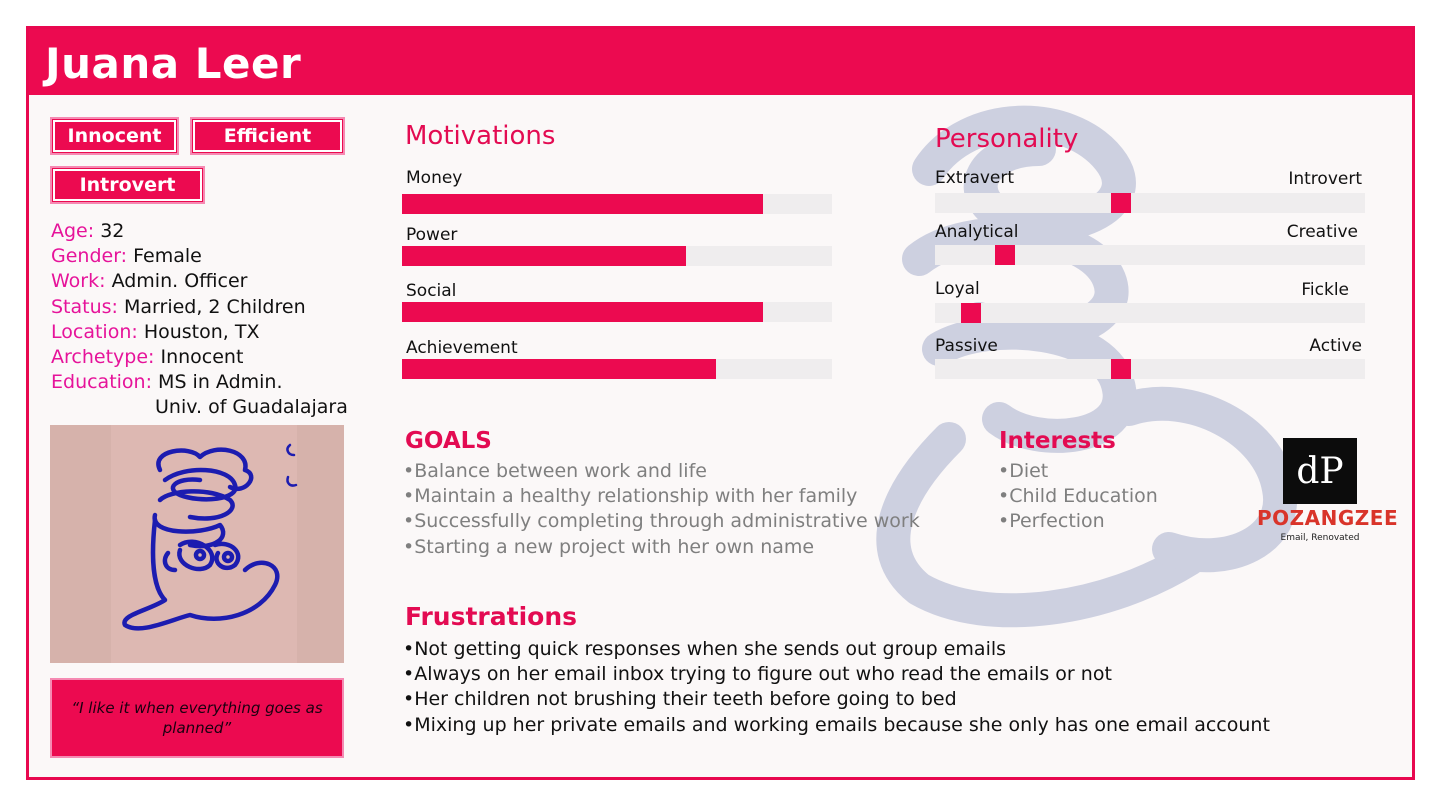 This screenshot has width=1440, height=810. What do you see at coordinates (1051, 521) in the screenshot?
I see `list-item: •Perfection` at bounding box center [1051, 521].